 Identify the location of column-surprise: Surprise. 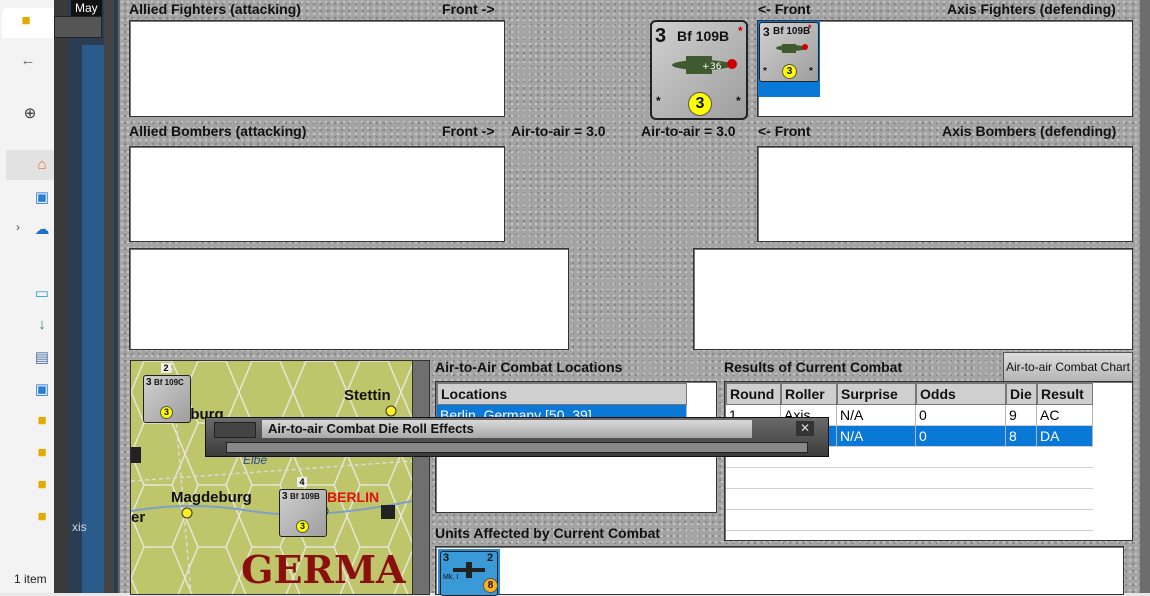
(876, 394).